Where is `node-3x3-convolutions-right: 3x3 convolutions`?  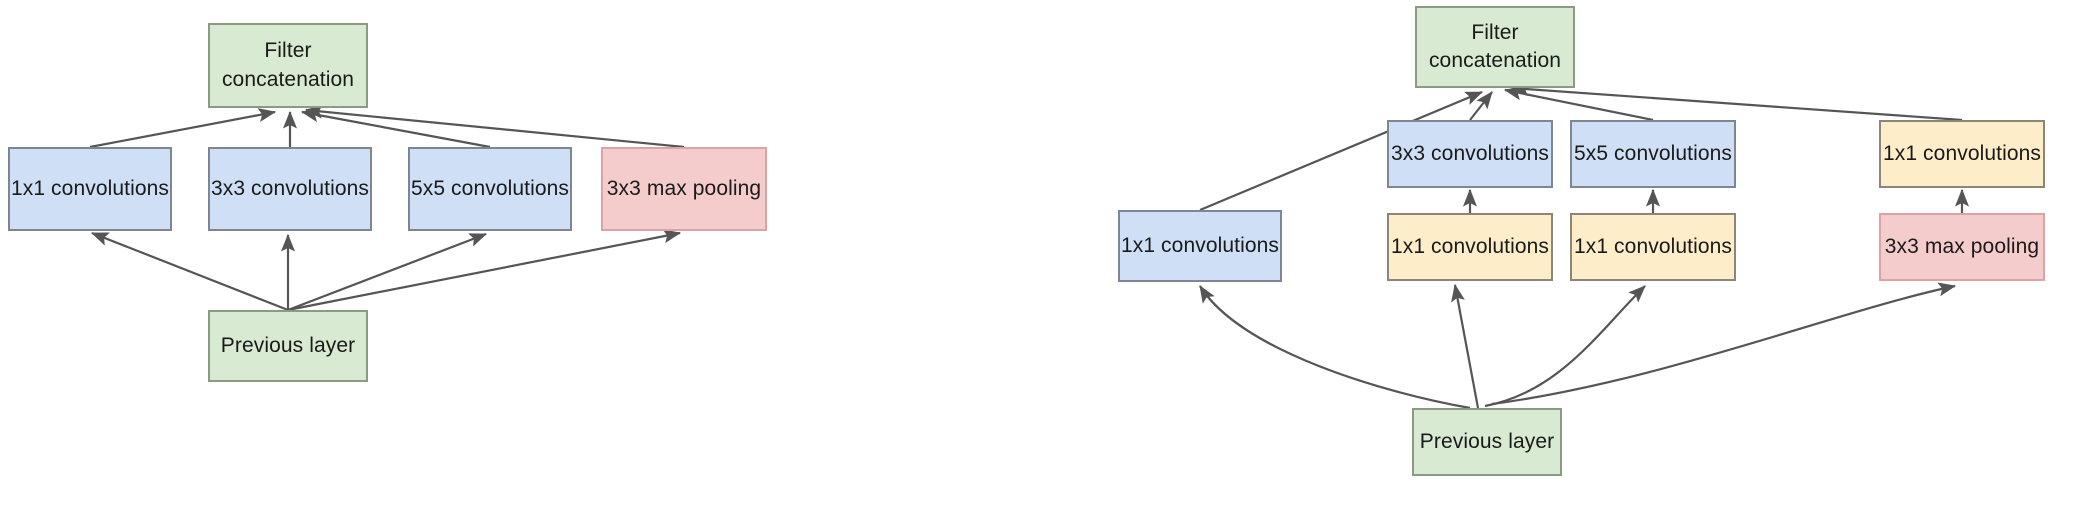
node-3x3-convolutions-right: 3x3 convolutions is located at coordinates (1470, 154).